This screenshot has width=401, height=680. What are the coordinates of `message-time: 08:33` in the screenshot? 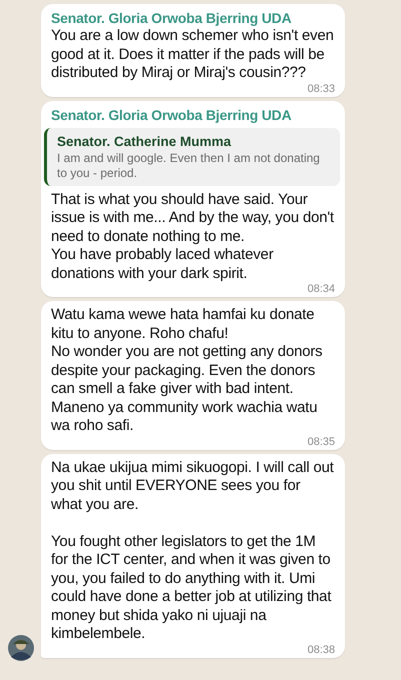 It's located at (321, 88).